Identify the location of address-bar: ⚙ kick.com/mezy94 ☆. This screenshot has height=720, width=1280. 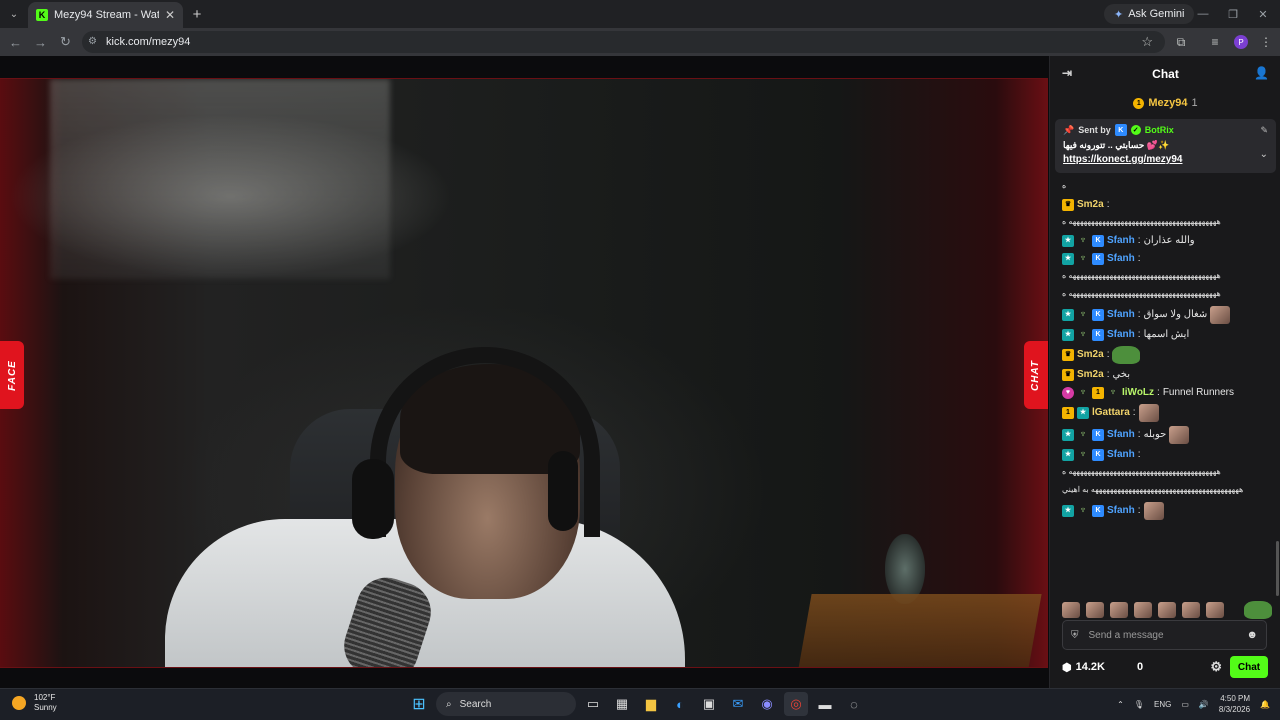
(623, 42).